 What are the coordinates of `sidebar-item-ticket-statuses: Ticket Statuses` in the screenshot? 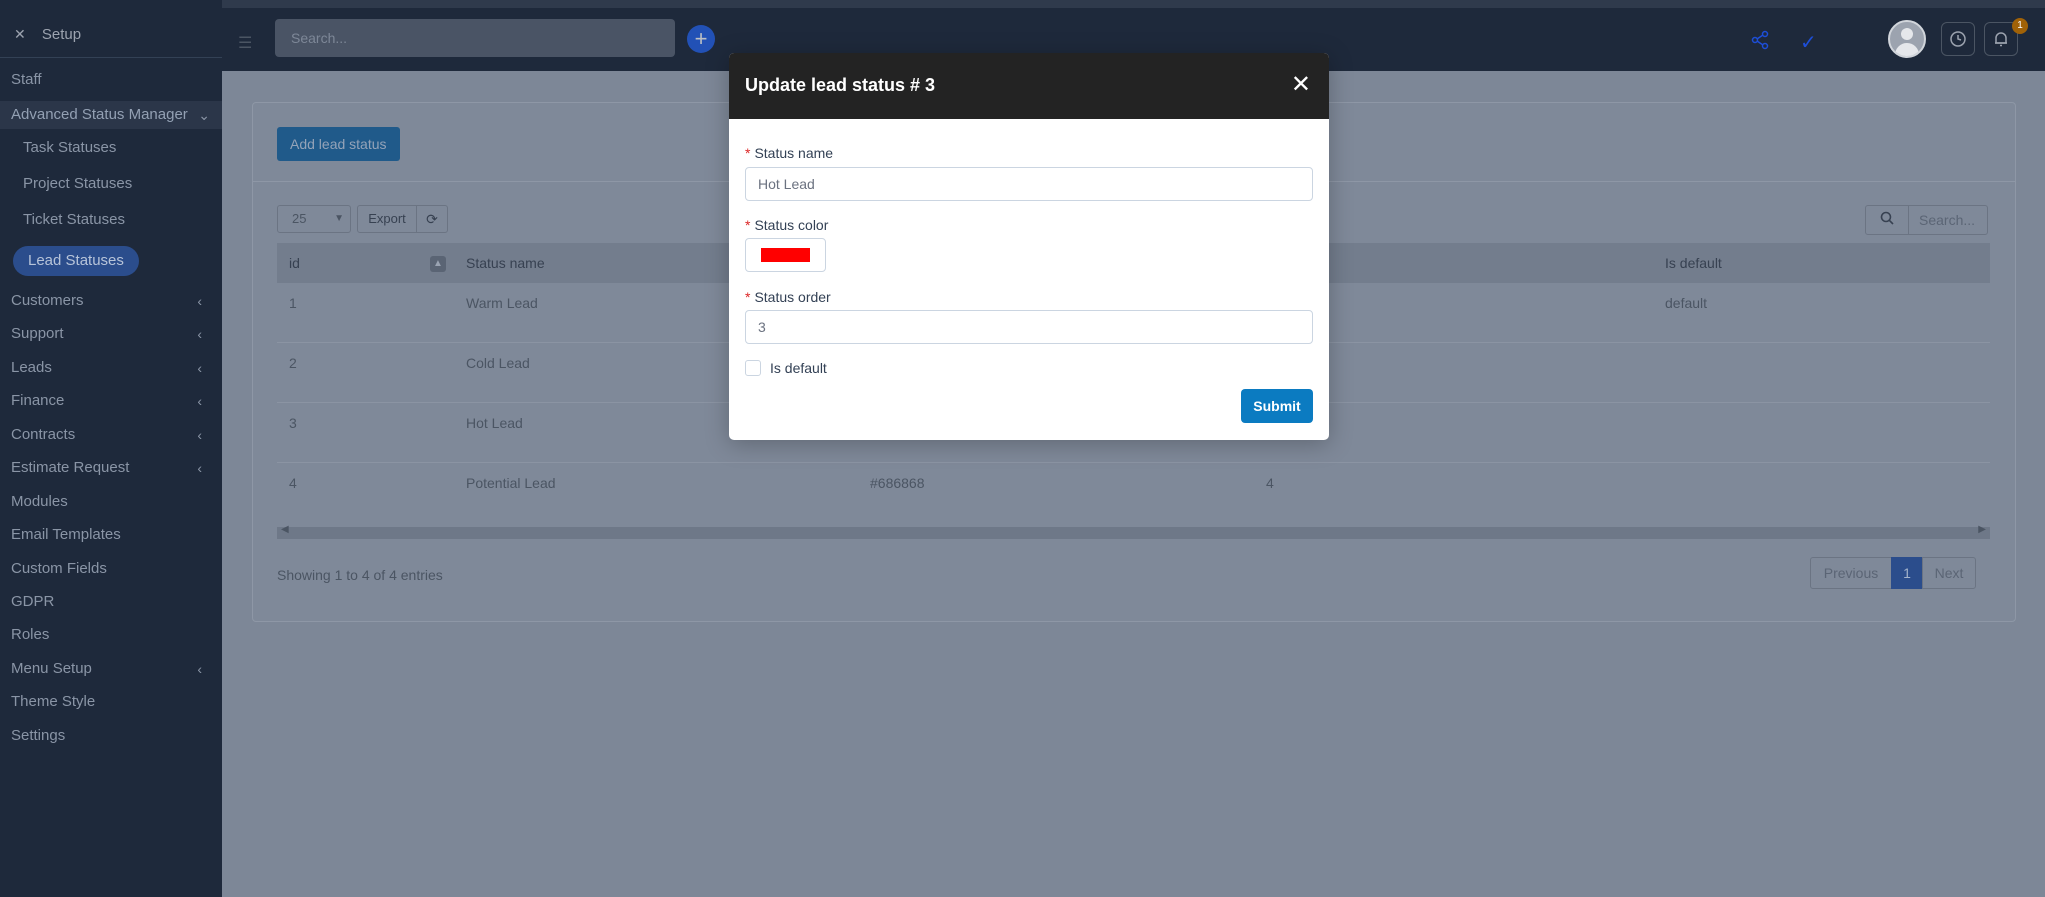 It's located at (111, 220).